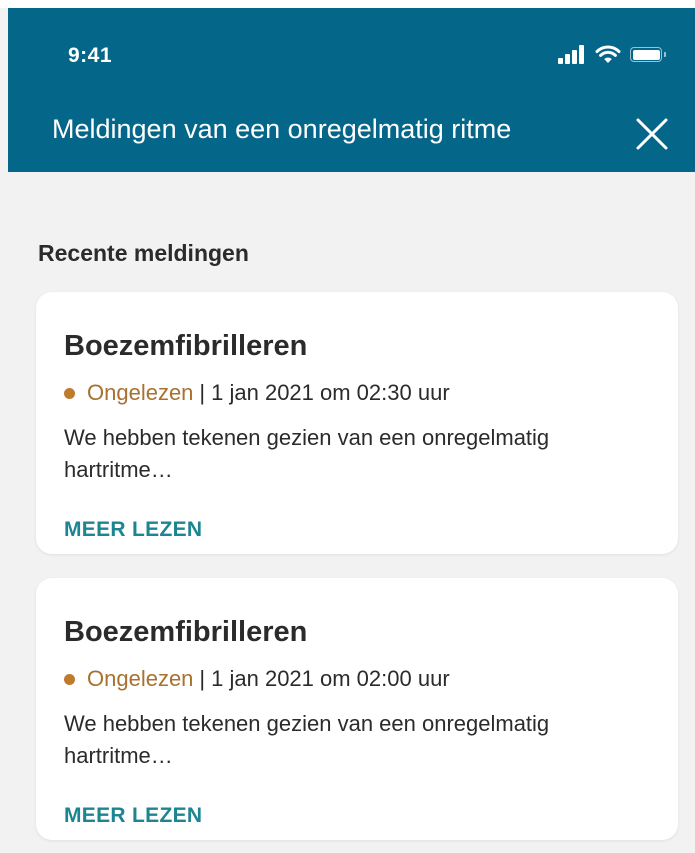 The width and height of the screenshot is (695, 853). I want to click on top-edge, so click(347, 4).